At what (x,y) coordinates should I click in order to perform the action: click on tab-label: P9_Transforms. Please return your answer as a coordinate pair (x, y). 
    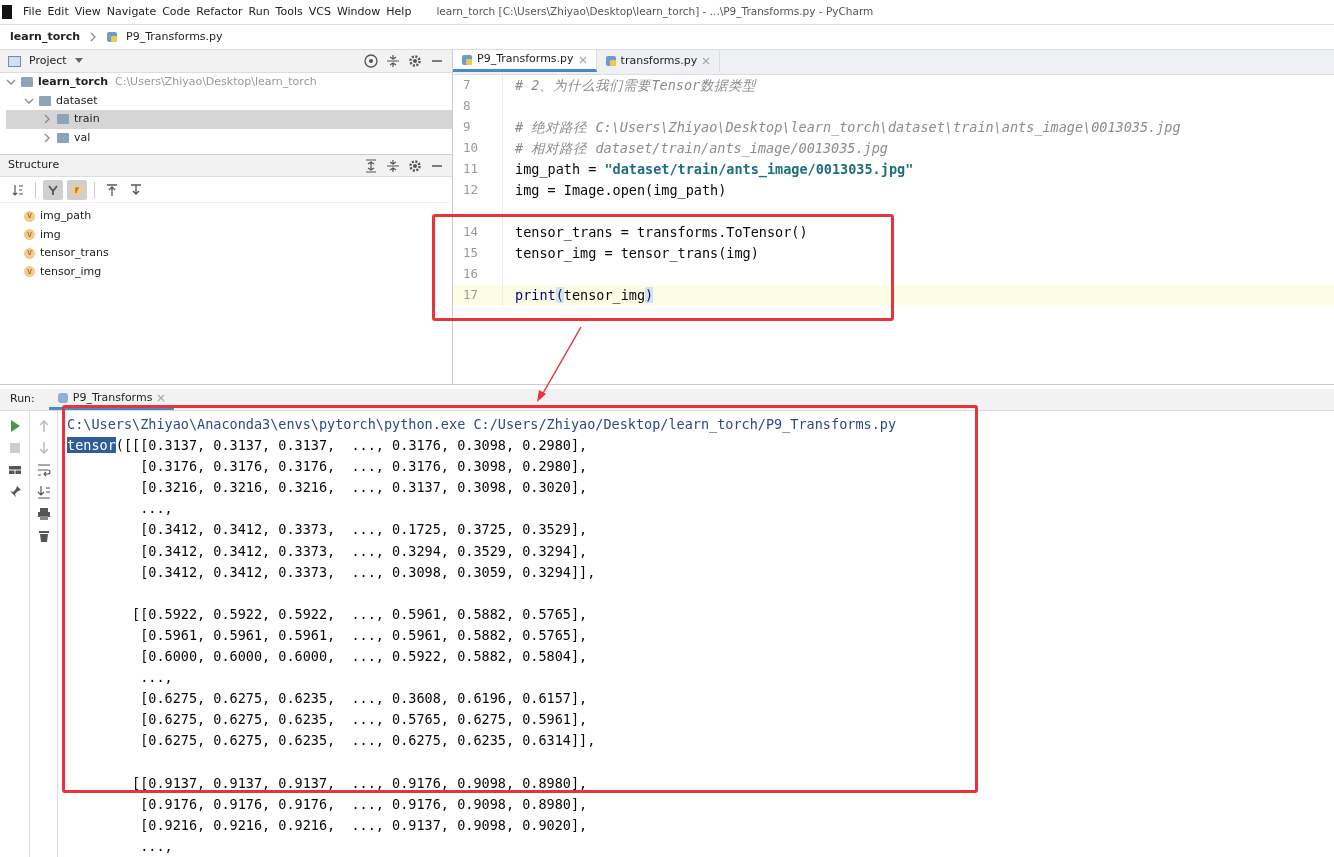
    Looking at the image, I should click on (112, 397).